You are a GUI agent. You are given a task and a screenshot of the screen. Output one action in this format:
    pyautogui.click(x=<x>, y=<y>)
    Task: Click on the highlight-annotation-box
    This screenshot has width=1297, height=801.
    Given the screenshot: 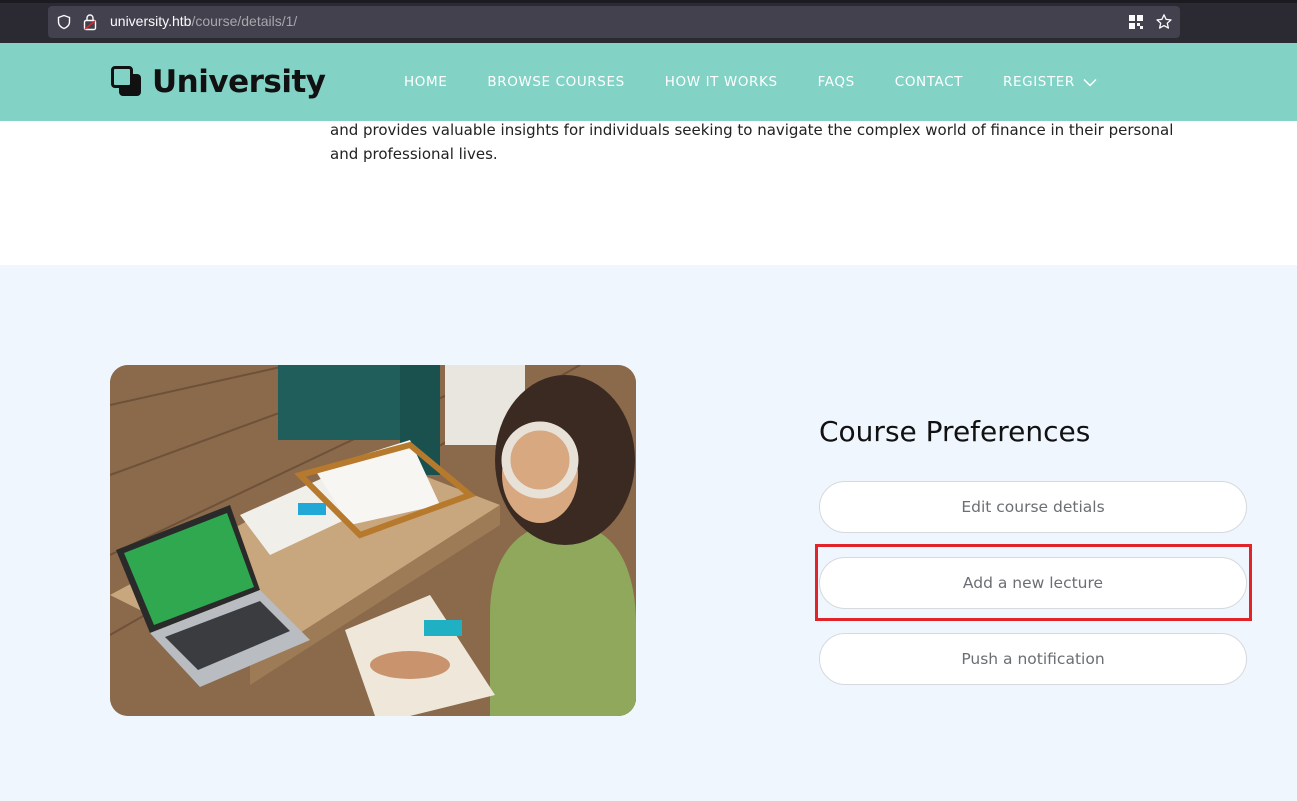 What is the action you would take?
    pyautogui.click(x=1033, y=582)
    